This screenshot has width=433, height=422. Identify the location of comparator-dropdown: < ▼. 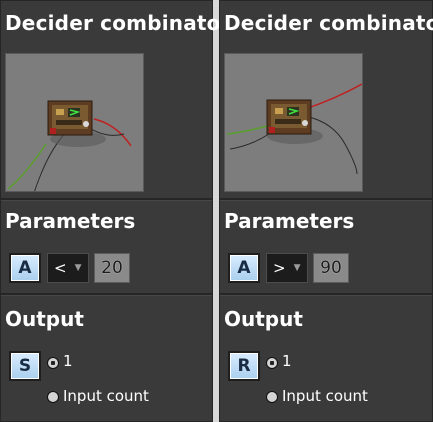
(68, 268).